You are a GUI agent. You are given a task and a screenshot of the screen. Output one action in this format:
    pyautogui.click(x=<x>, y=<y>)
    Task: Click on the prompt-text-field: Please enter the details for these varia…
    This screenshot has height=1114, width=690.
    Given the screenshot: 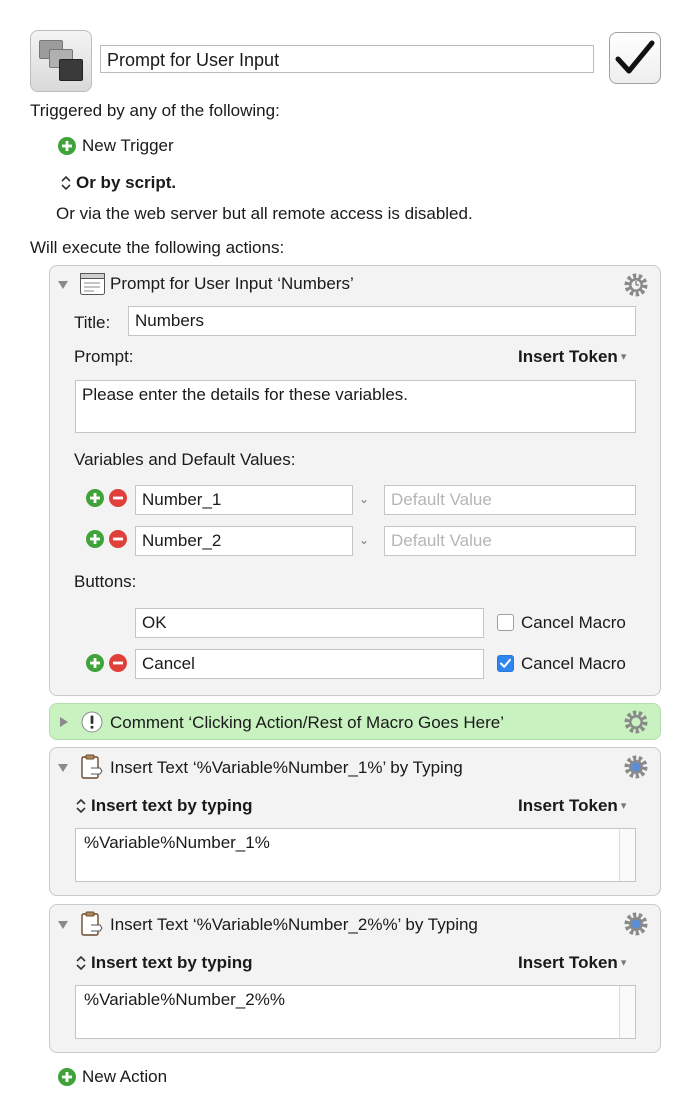 What is the action you would take?
    pyautogui.click(x=355, y=406)
    